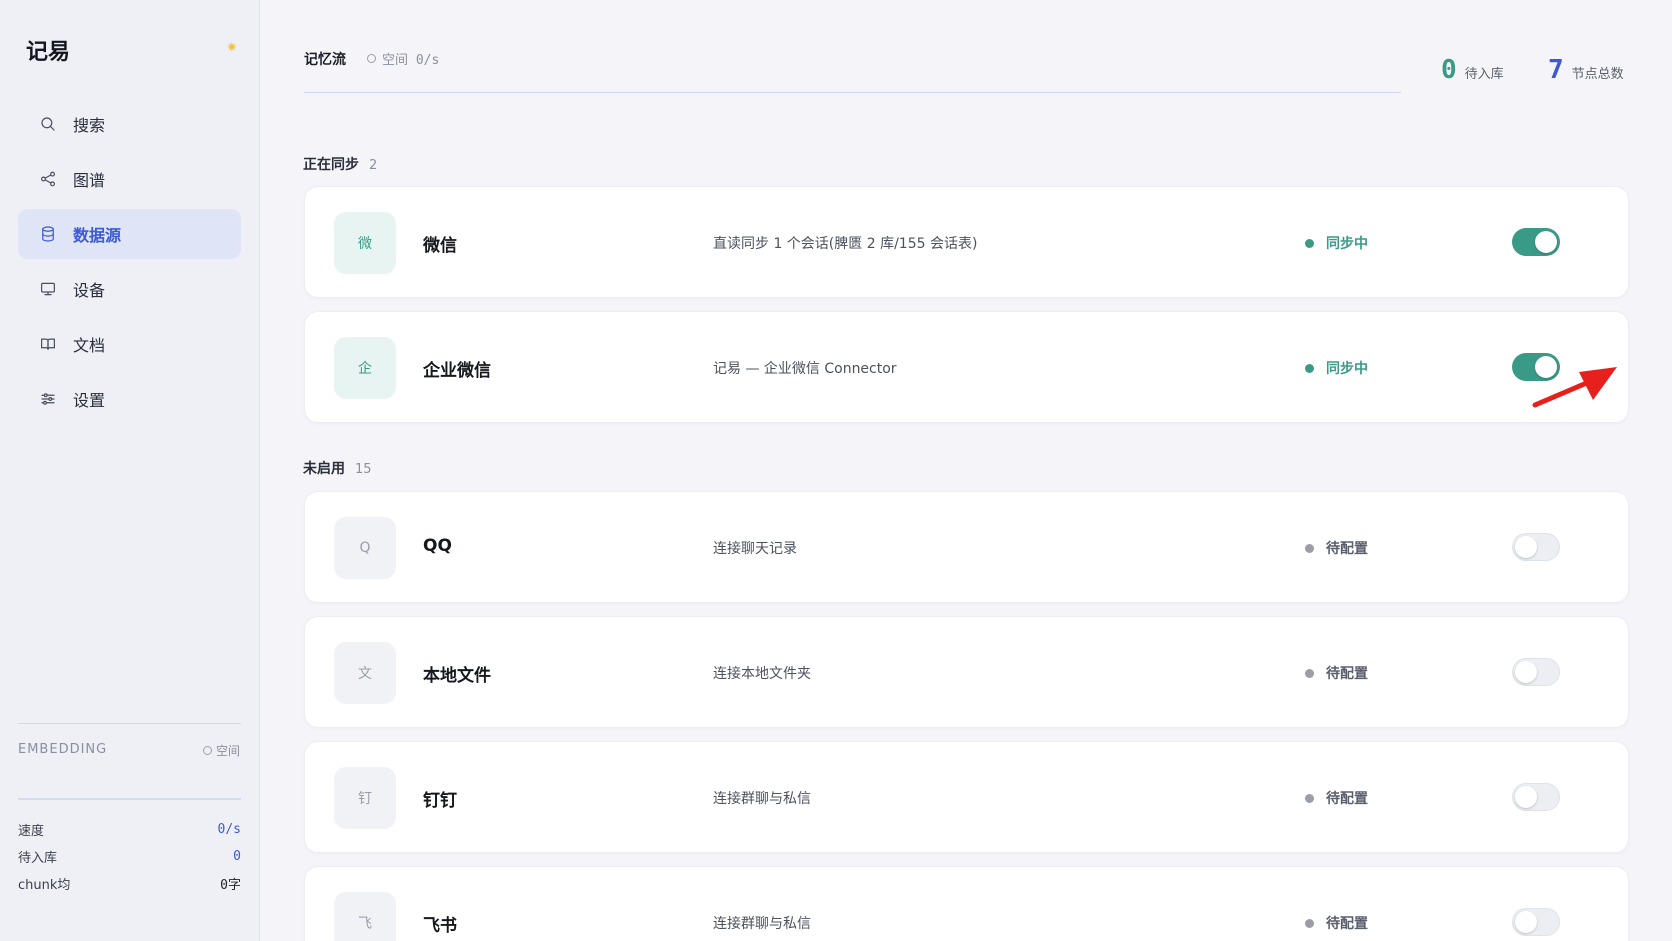 The image size is (1672, 941). What do you see at coordinates (457, 371) in the screenshot?
I see `source-name: 企业微信` at bounding box center [457, 371].